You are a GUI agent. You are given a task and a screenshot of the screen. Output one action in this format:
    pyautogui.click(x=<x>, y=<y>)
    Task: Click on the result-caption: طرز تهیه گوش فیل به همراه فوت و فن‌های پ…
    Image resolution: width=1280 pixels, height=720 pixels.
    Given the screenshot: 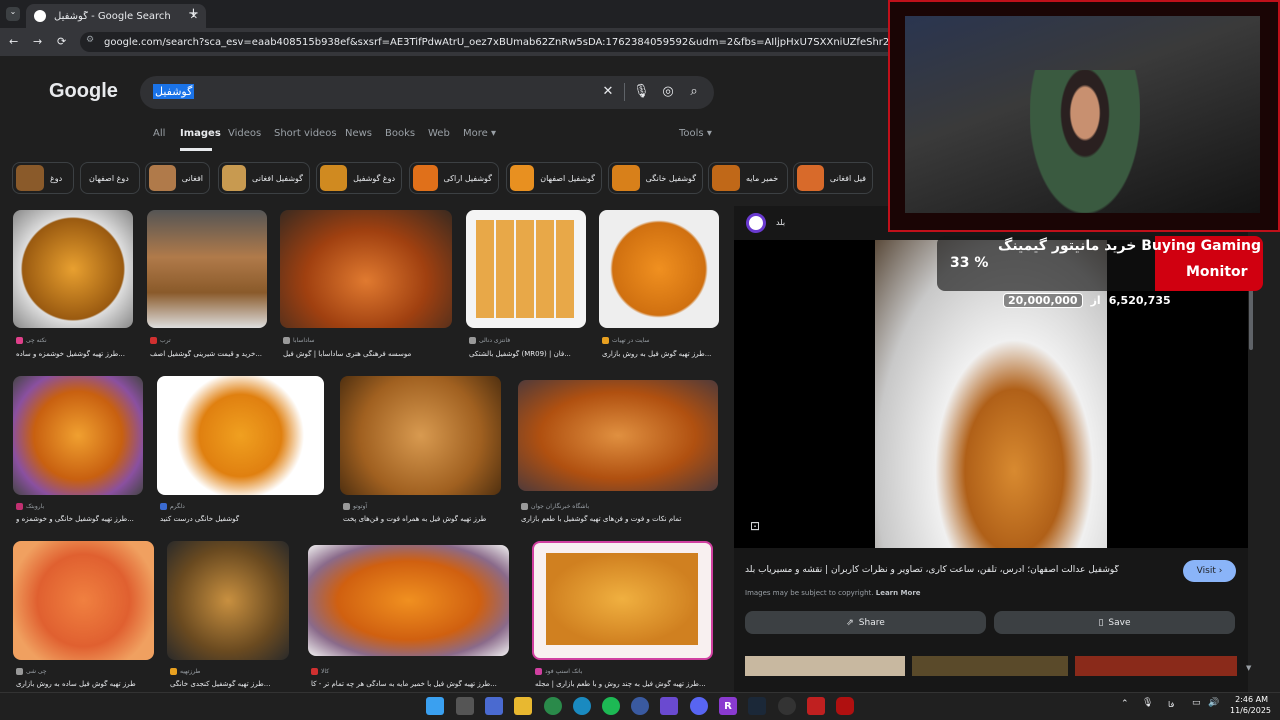 What is the action you would take?
    pyautogui.click(x=423, y=519)
    